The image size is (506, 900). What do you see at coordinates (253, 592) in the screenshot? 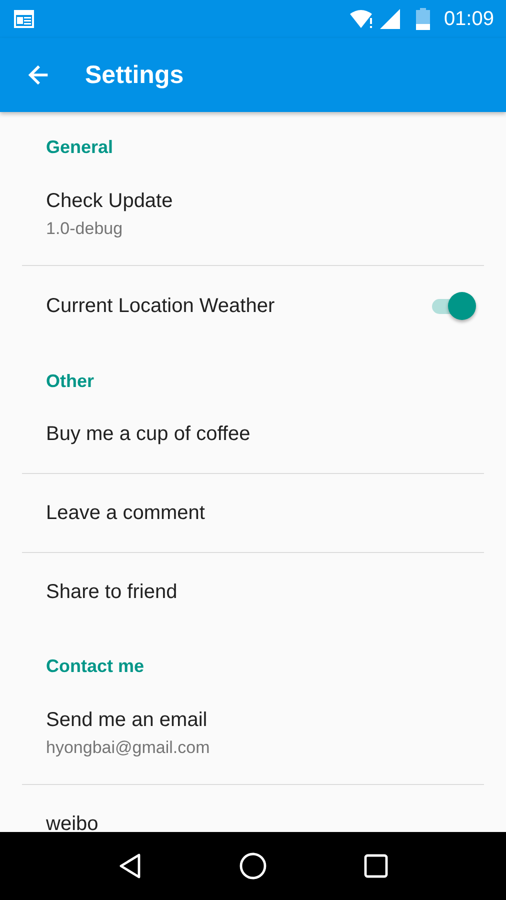
I see `preference-item: Share to friend` at bounding box center [253, 592].